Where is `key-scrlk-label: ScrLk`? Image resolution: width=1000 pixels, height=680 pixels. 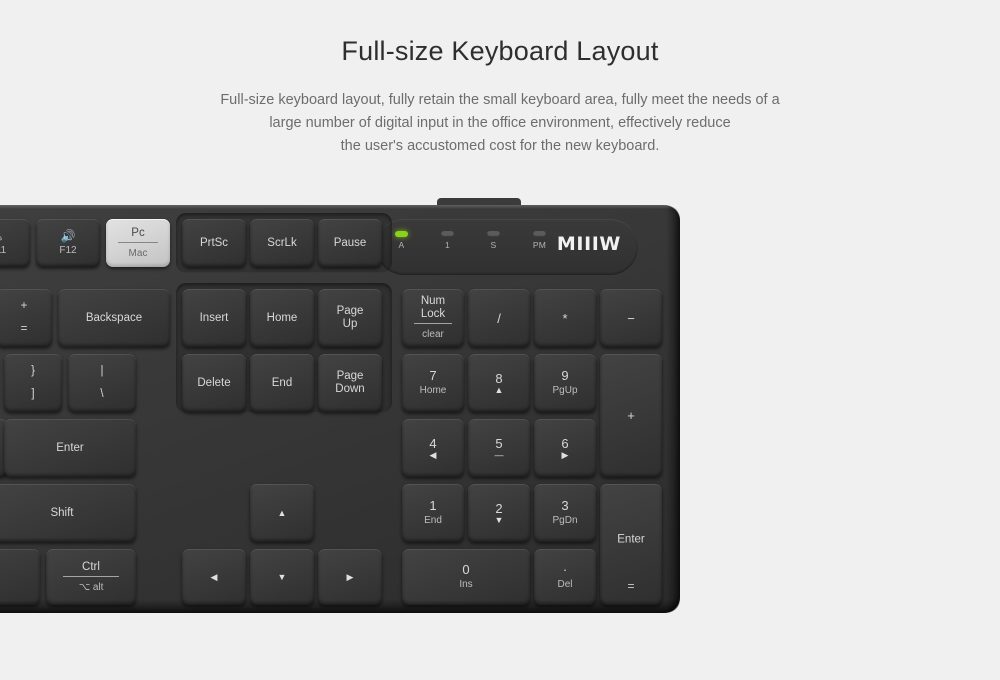
key-scrlk-label: ScrLk is located at coordinates (282, 242).